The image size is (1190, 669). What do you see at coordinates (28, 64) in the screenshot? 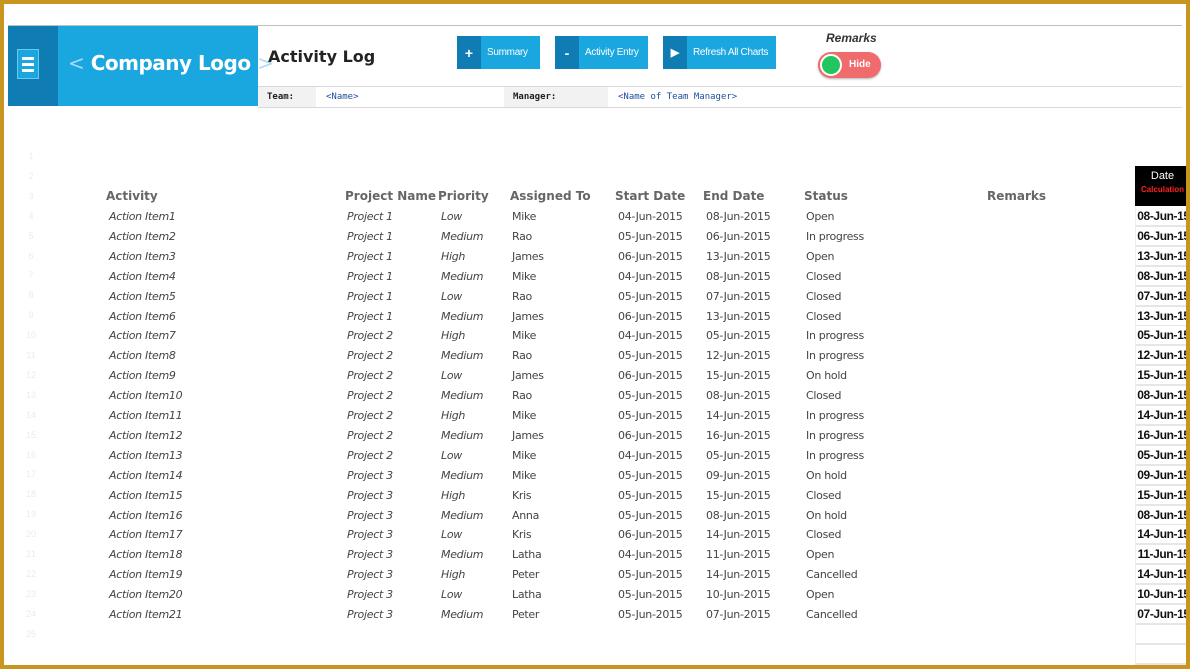
I see `hamburger-icon` at bounding box center [28, 64].